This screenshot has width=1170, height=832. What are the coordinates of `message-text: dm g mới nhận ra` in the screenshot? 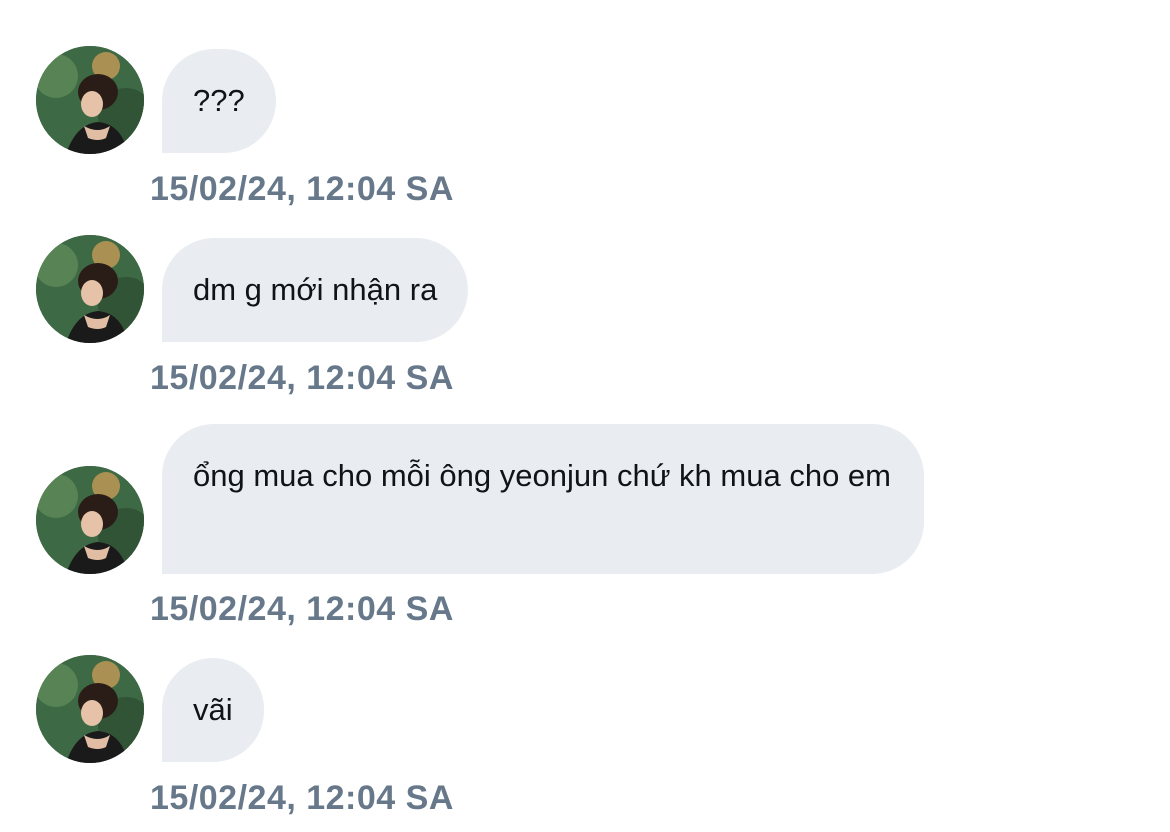 It's located at (315, 289).